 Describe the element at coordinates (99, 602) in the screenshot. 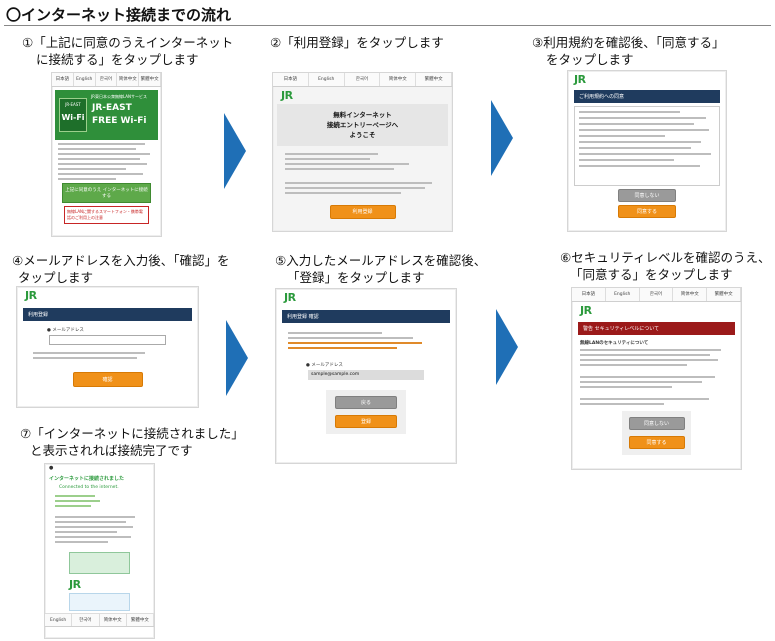

I see `info-banner-image` at that location.